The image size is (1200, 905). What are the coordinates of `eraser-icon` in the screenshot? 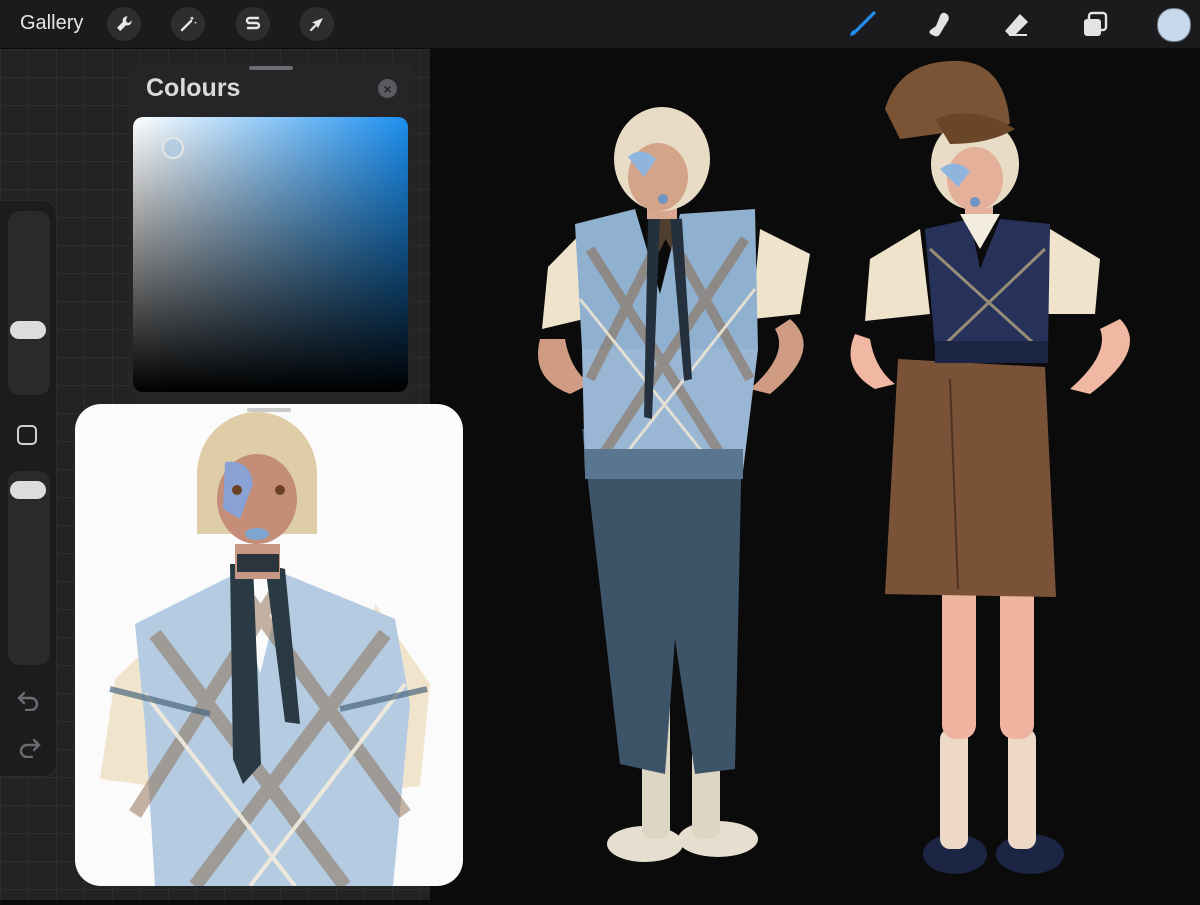 It's located at (1016, 25).